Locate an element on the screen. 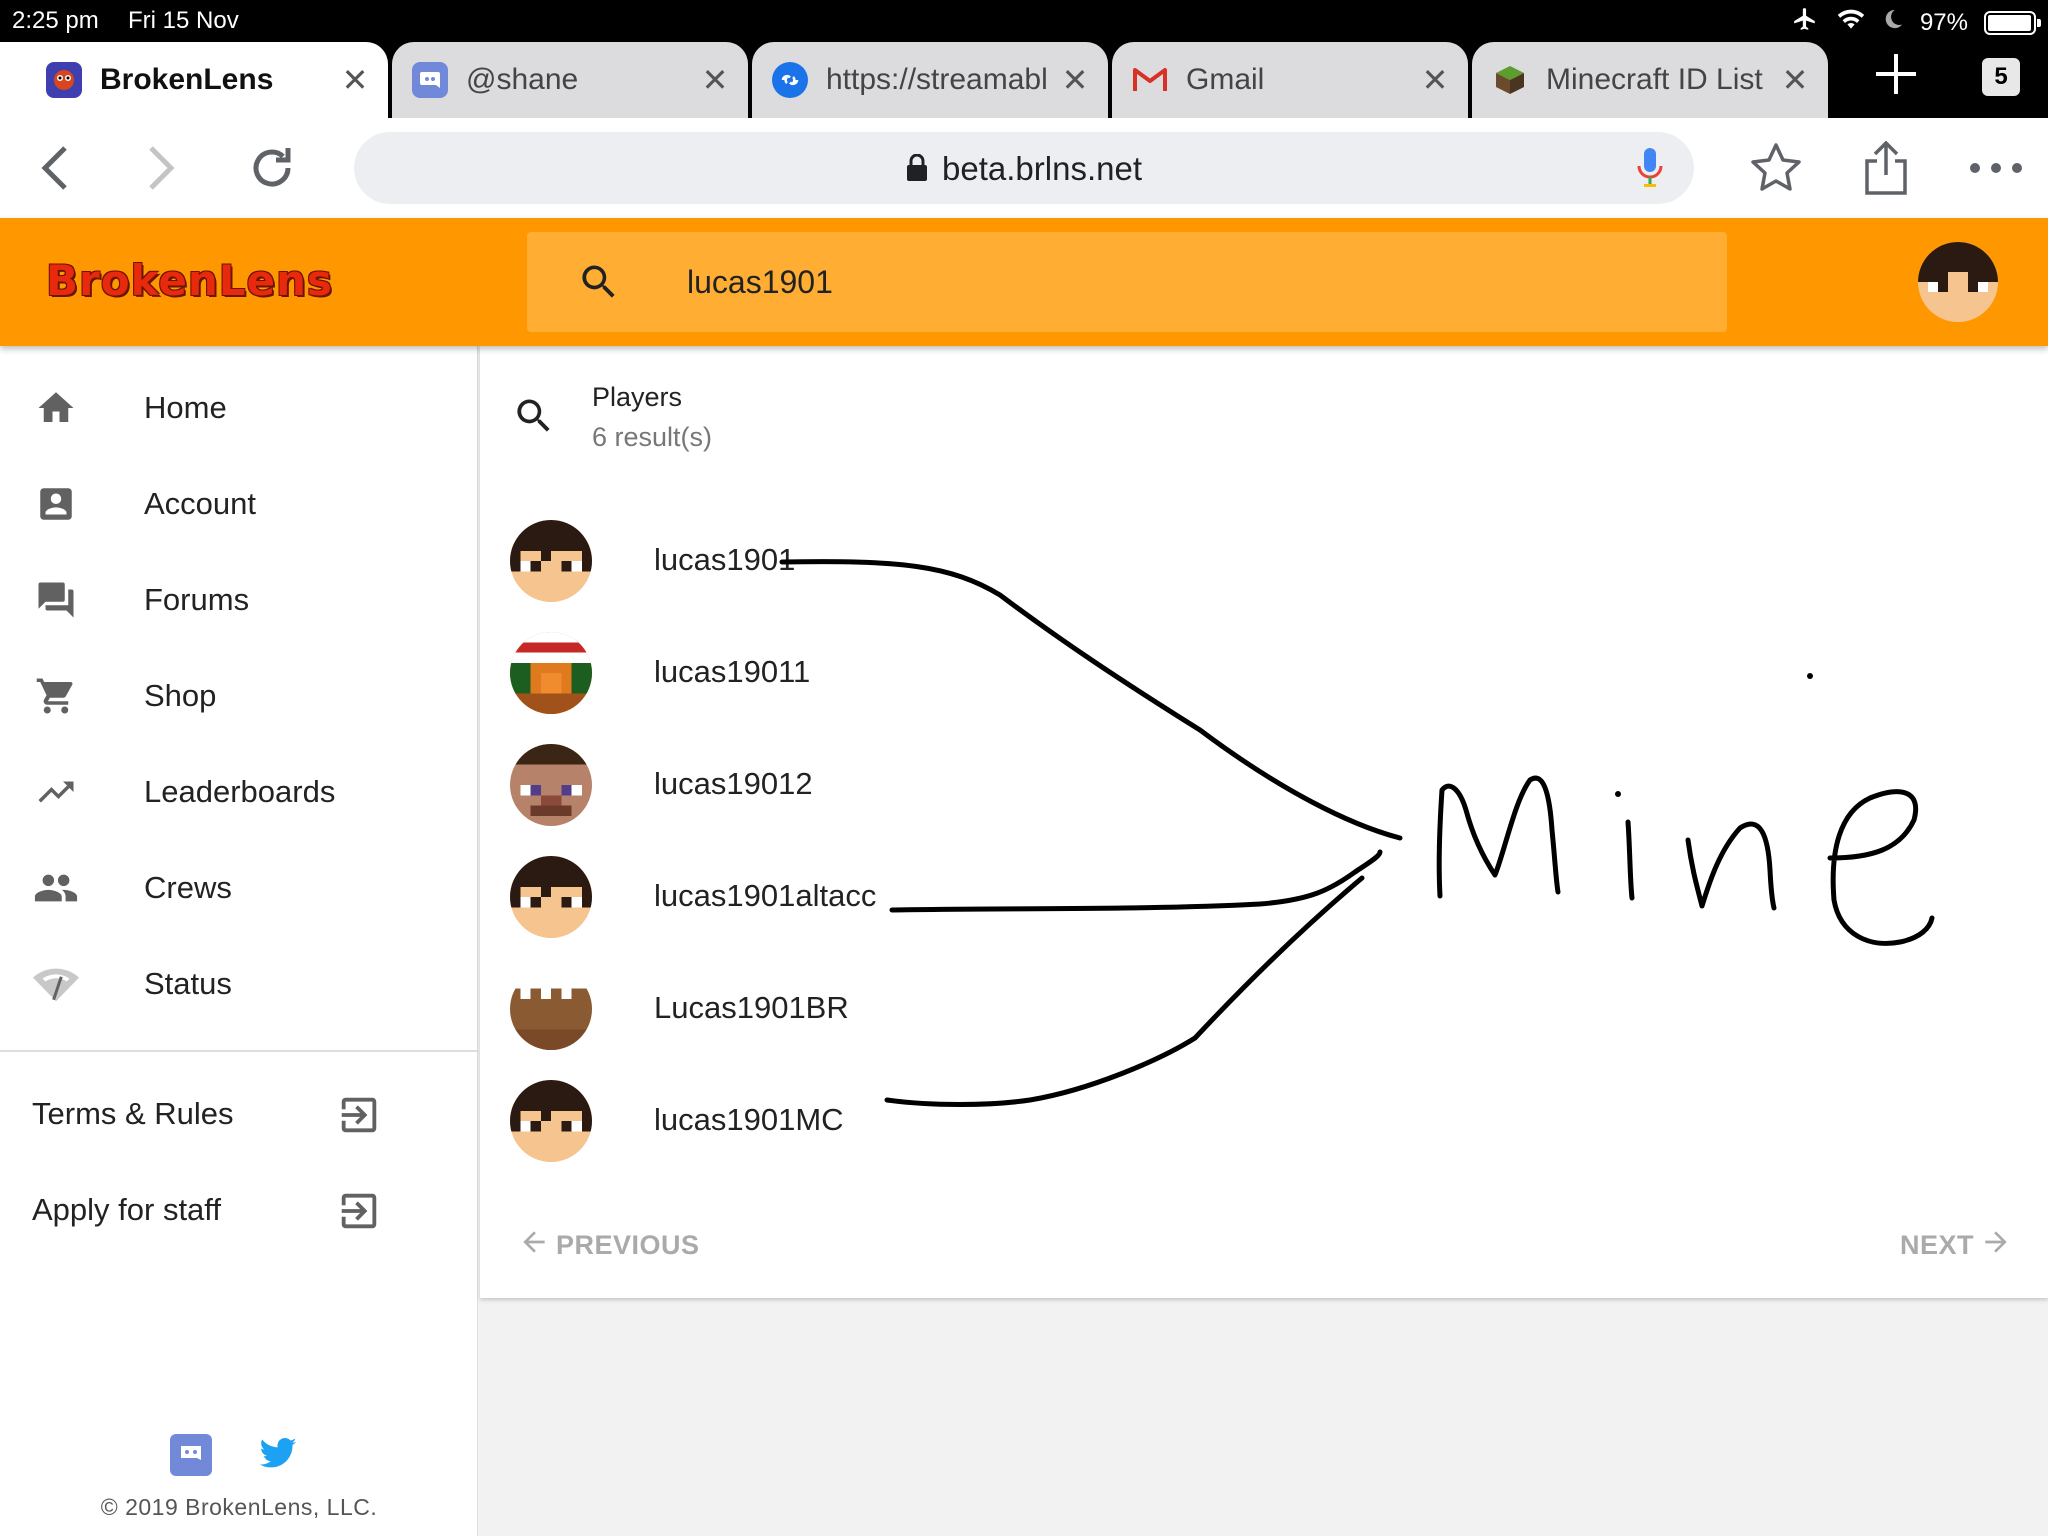 This screenshot has height=1536, width=2048. sidebar-item-status: Status is located at coordinates (239, 984).